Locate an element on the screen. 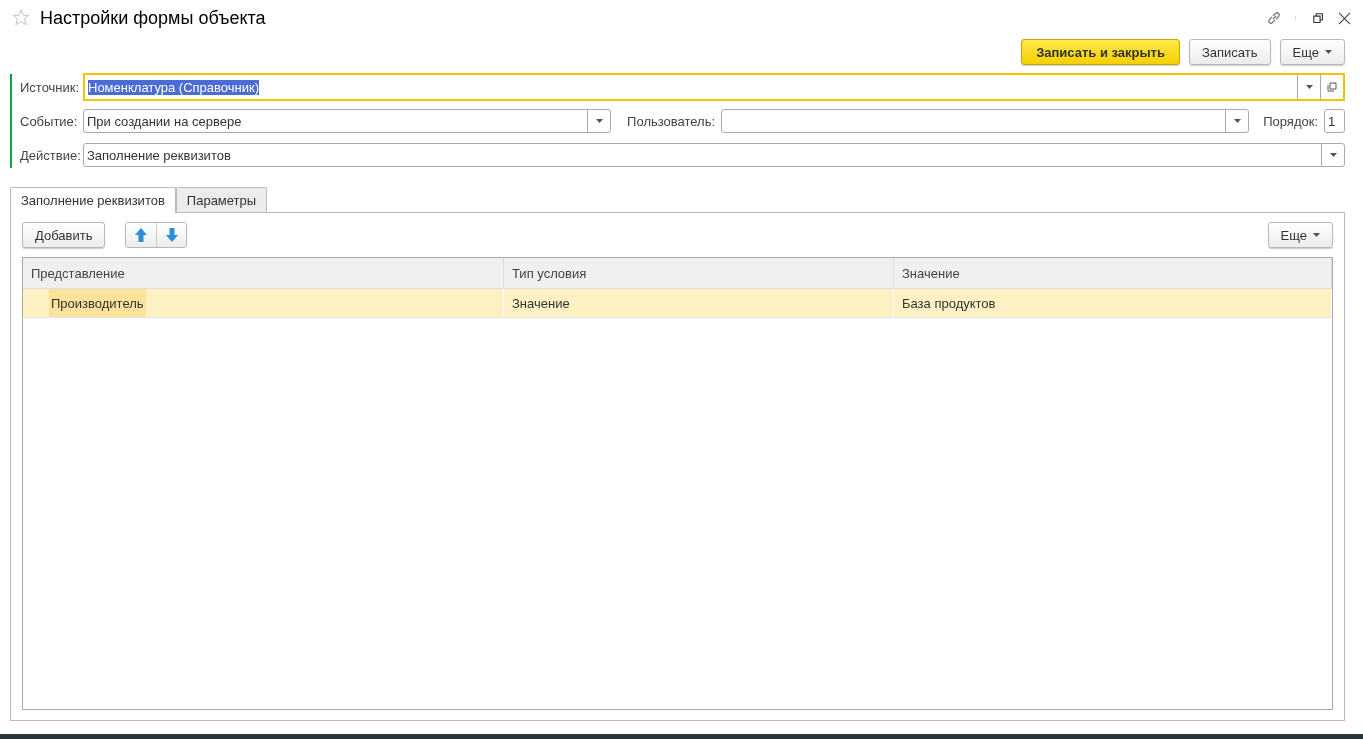  table-cell: Значение is located at coordinates (699, 303).